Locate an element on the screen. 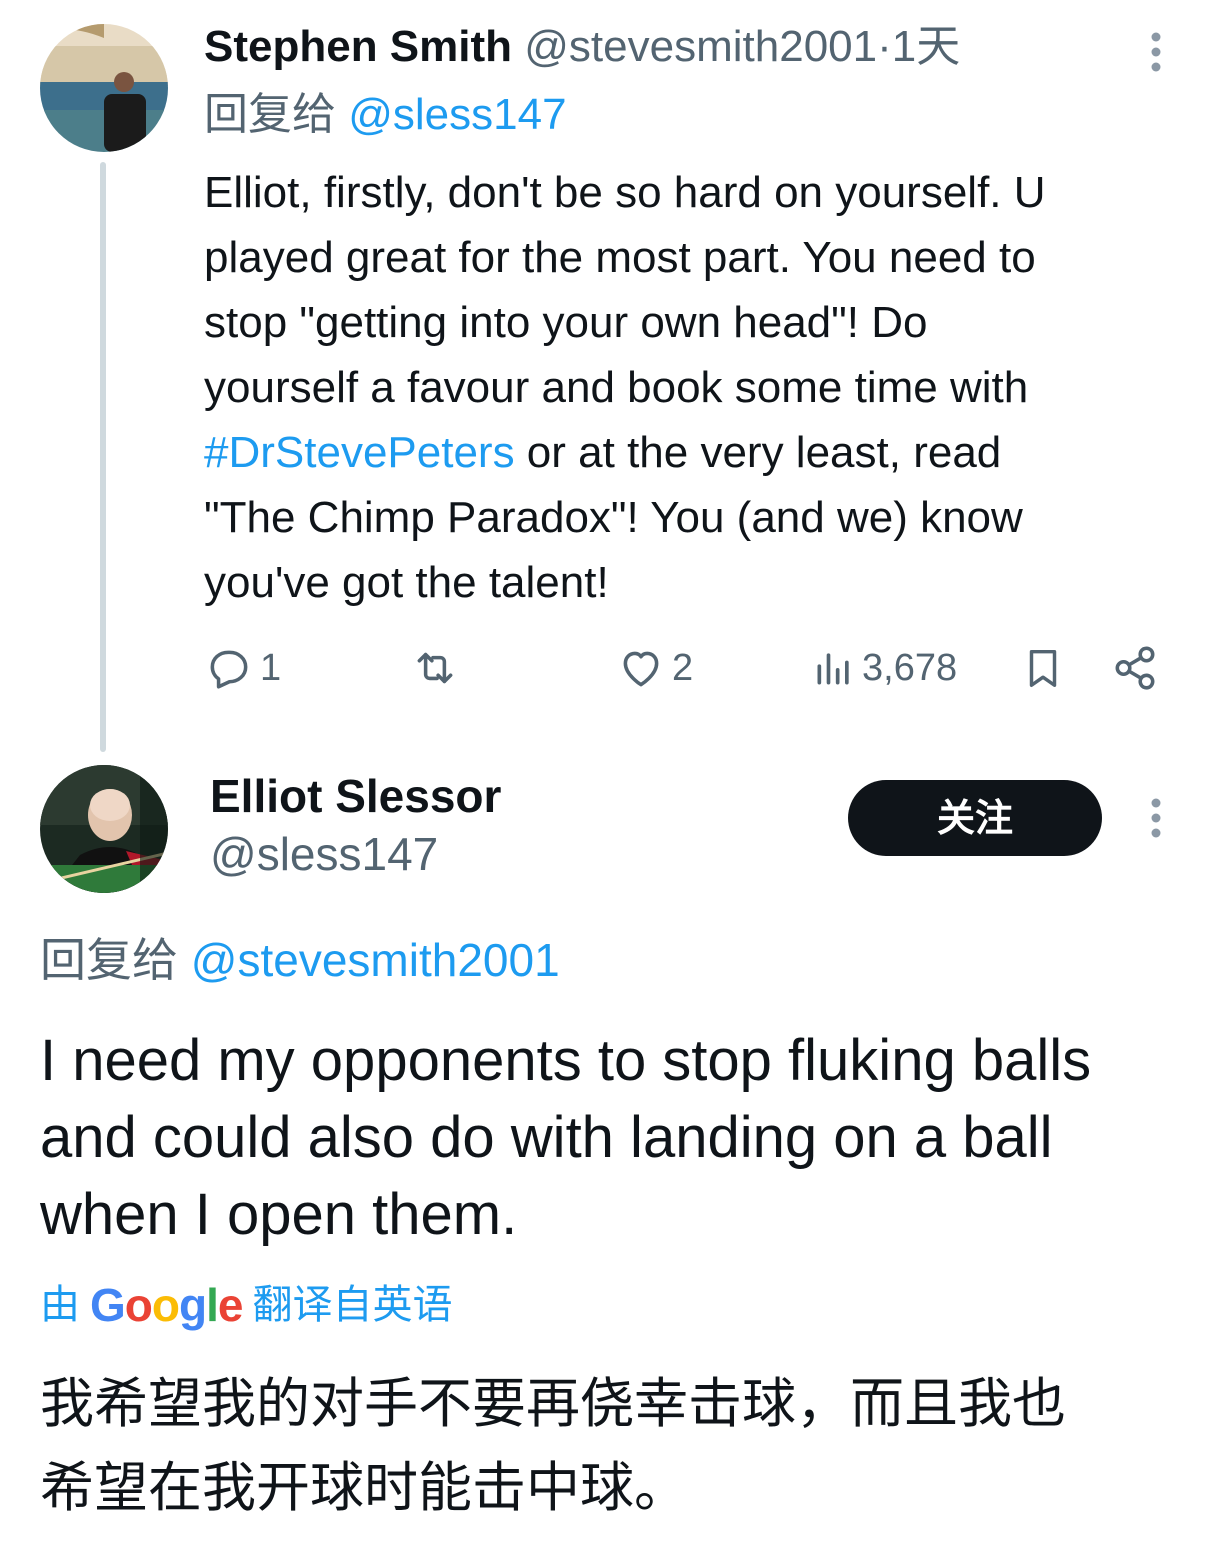  tweet-text-fragment: or at the very least, read is located at coordinates (758, 452).